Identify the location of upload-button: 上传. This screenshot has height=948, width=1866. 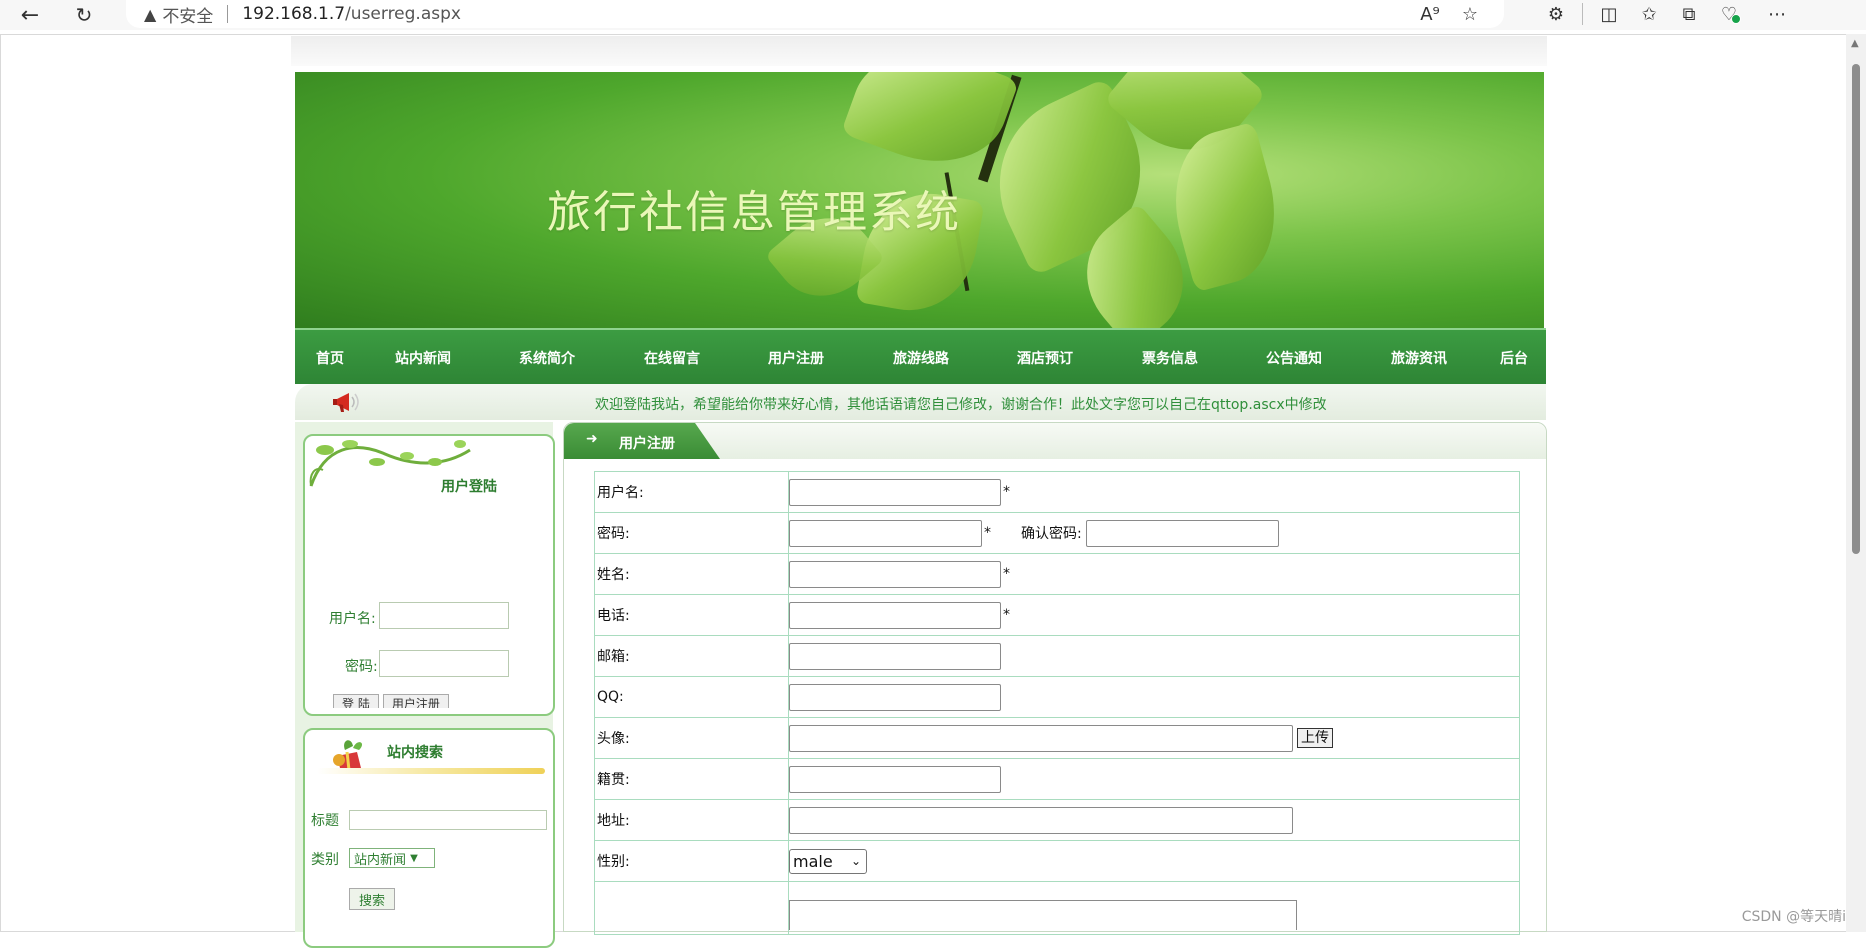
(1315, 738).